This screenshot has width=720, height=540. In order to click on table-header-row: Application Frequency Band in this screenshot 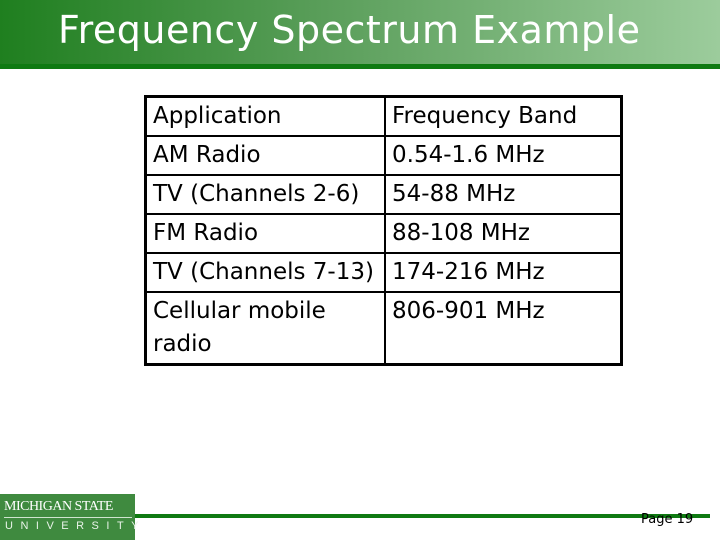, I will do `click(383, 116)`.